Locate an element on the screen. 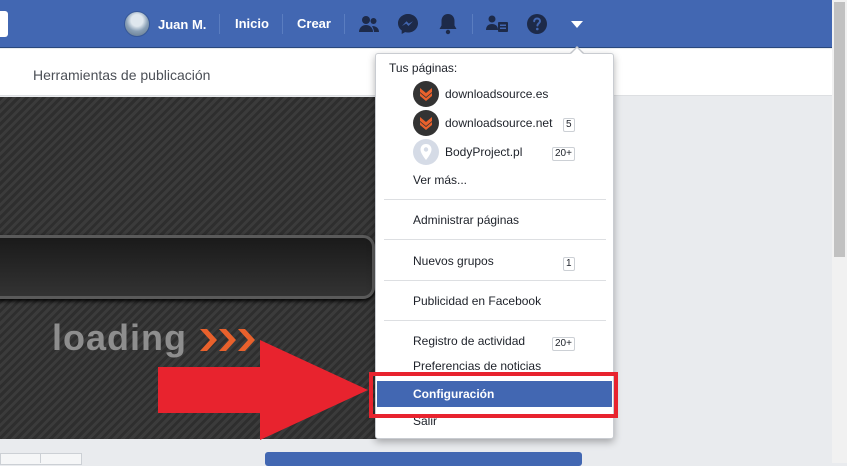 This screenshot has width=847, height=466. toolbar-button-group is located at coordinates (41, 459).